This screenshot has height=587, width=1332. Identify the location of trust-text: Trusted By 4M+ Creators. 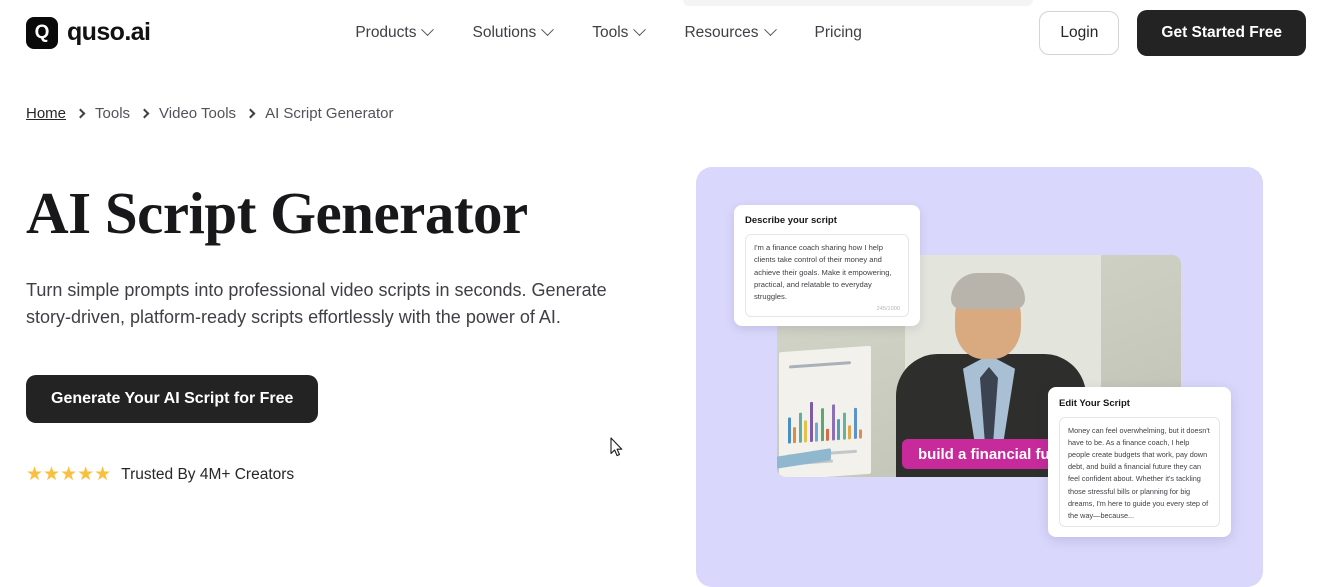
(208, 474).